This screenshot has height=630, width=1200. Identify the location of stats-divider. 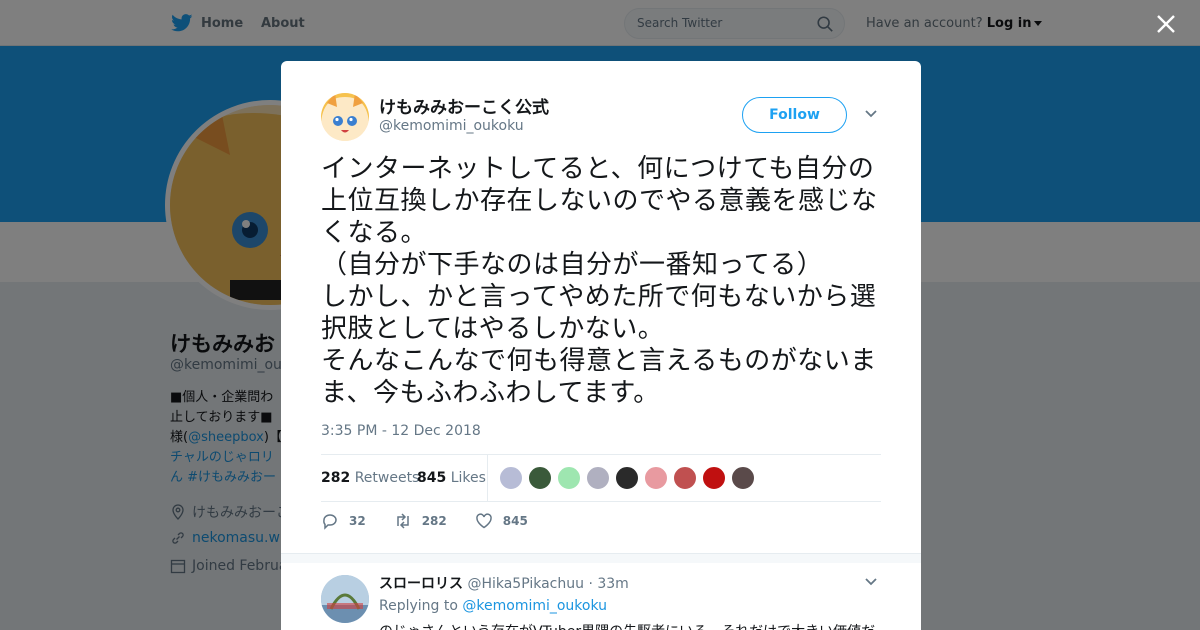
(487, 478).